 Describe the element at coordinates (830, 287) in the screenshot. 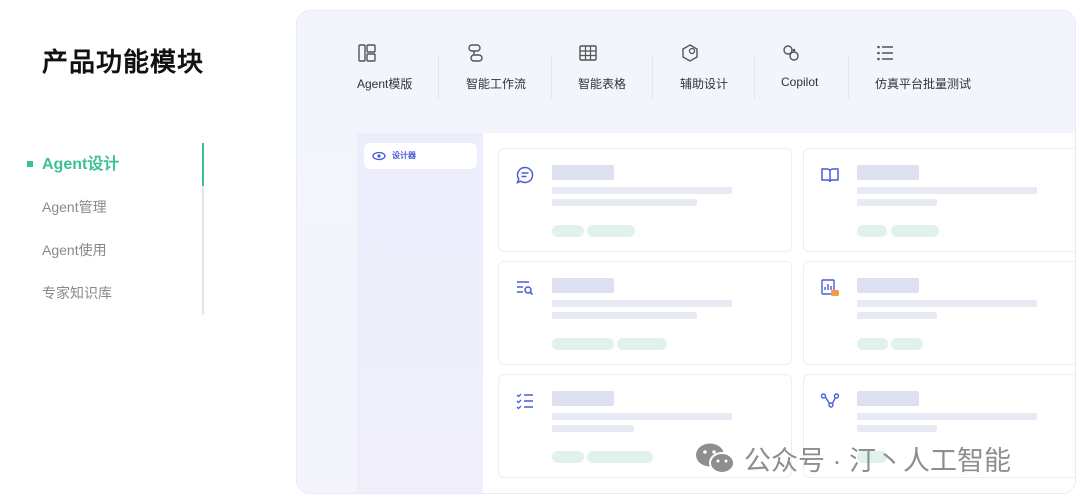

I see `chart-upload-icon` at that location.